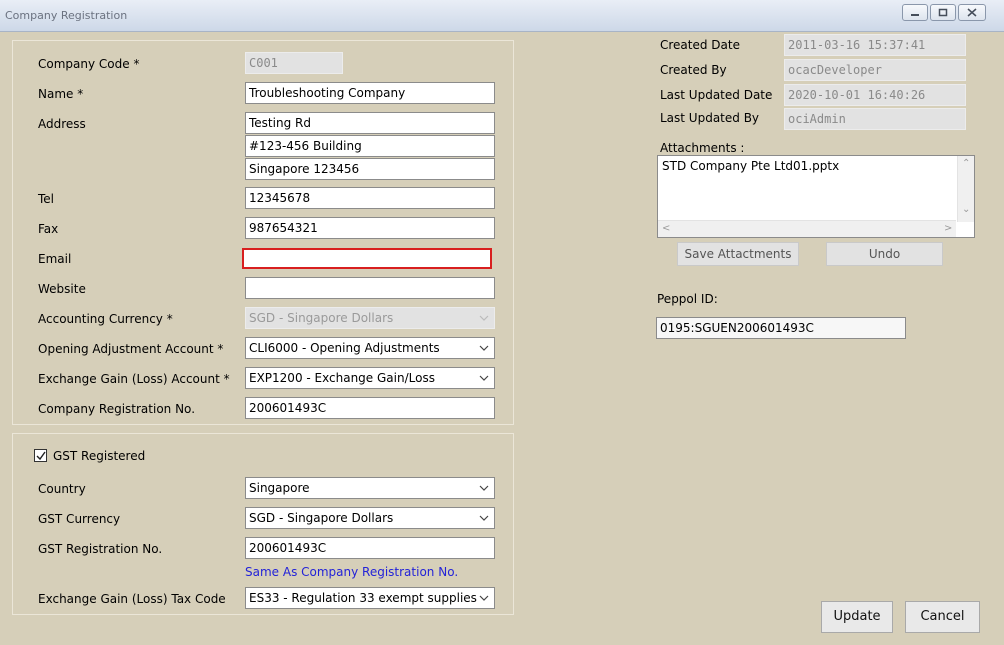 The width and height of the screenshot is (1004, 645). Describe the element at coordinates (948, 228) in the screenshot. I see `scroll-right-icon: >` at that location.